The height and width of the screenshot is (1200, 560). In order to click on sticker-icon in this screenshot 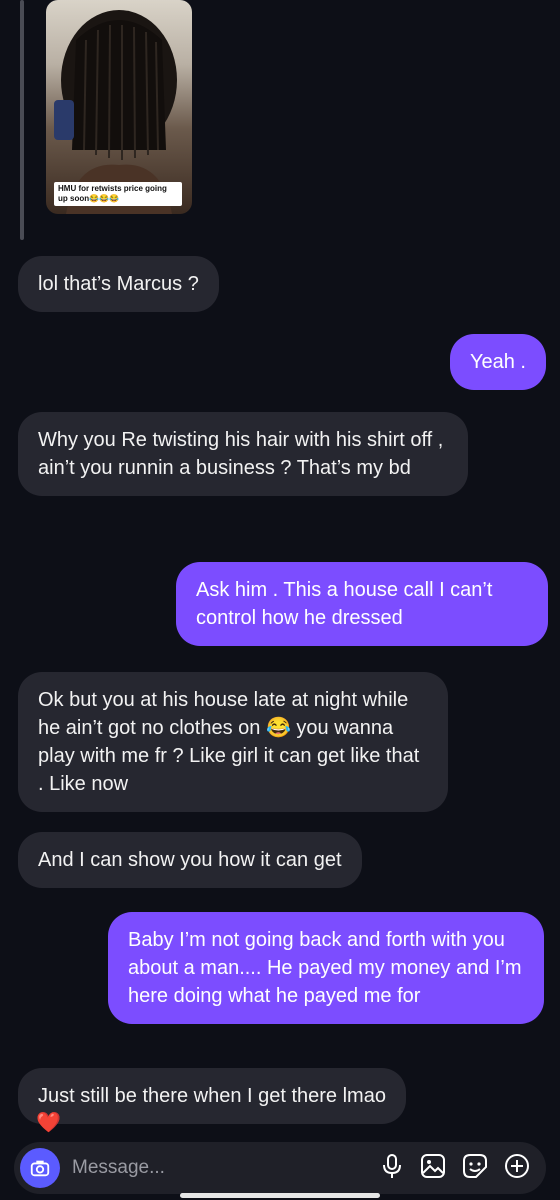, I will do `click(475, 1168)`.